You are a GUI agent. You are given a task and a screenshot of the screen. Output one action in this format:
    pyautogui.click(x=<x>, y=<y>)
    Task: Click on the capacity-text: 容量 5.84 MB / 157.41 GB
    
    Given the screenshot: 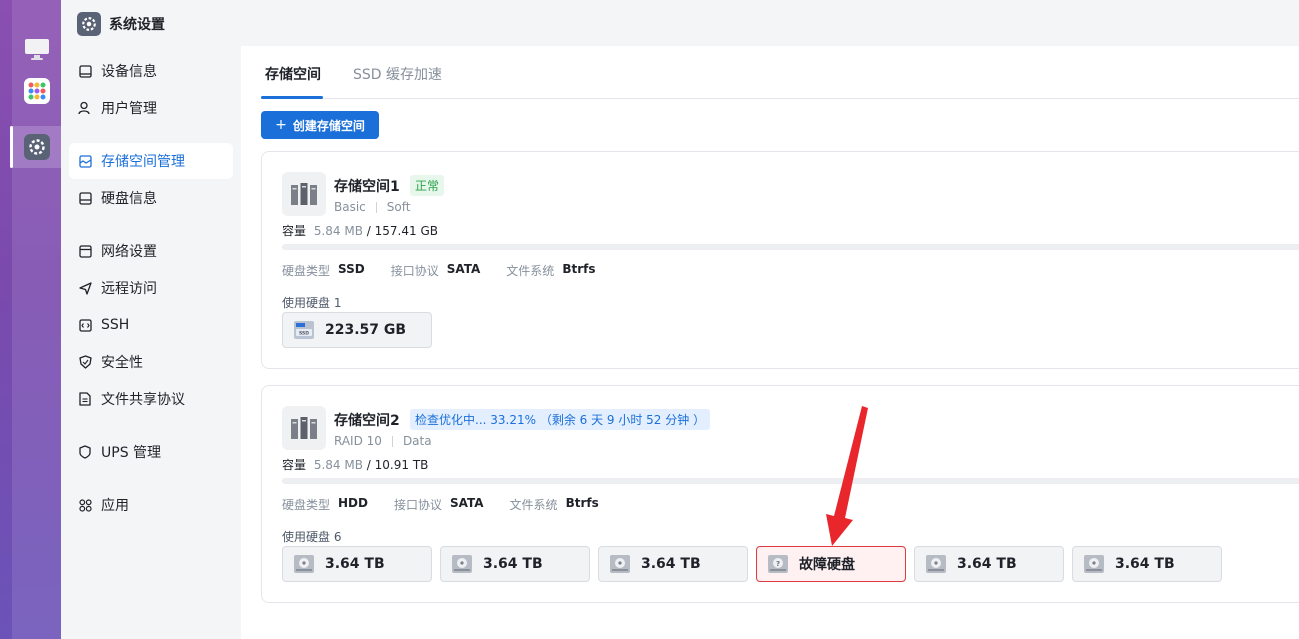 What is the action you would take?
    pyautogui.click(x=360, y=230)
    